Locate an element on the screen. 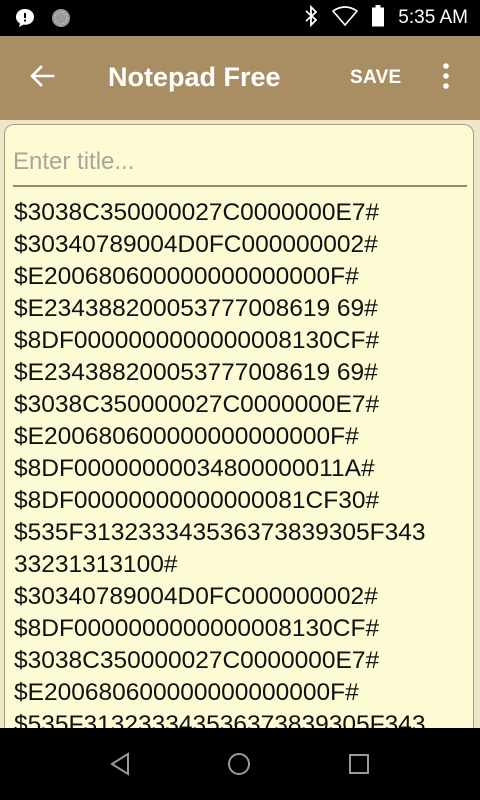  navigation-bar is located at coordinates (240, 764).